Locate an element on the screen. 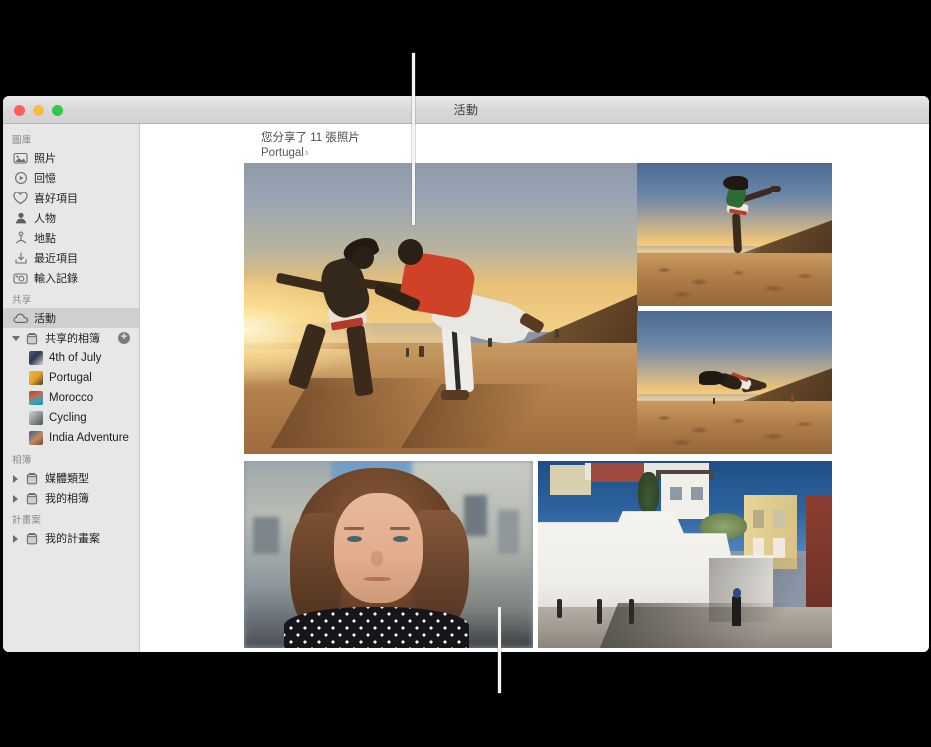  cloud-icon is located at coordinates (20, 318).